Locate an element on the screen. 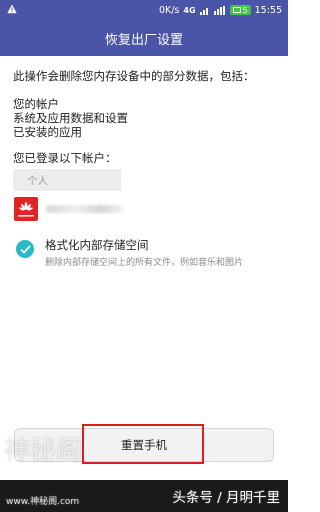 This screenshot has height=512, width=320. format-storage-description: 删除内部存储空间上的所有文件，例如音乐和图片 is located at coordinates (144, 263).